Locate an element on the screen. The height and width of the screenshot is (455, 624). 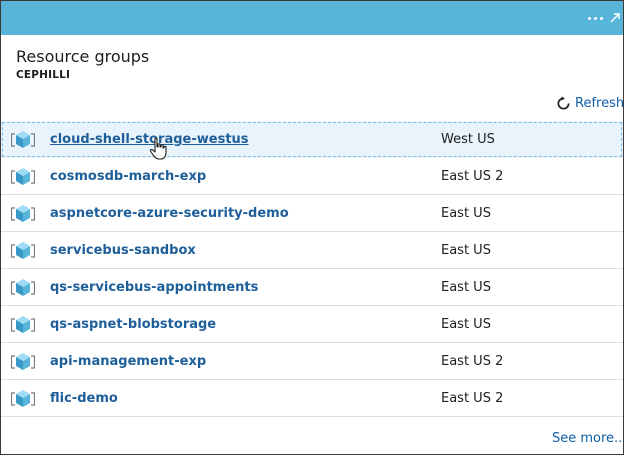
resource-group-name: api-management-exp is located at coordinates (128, 361).